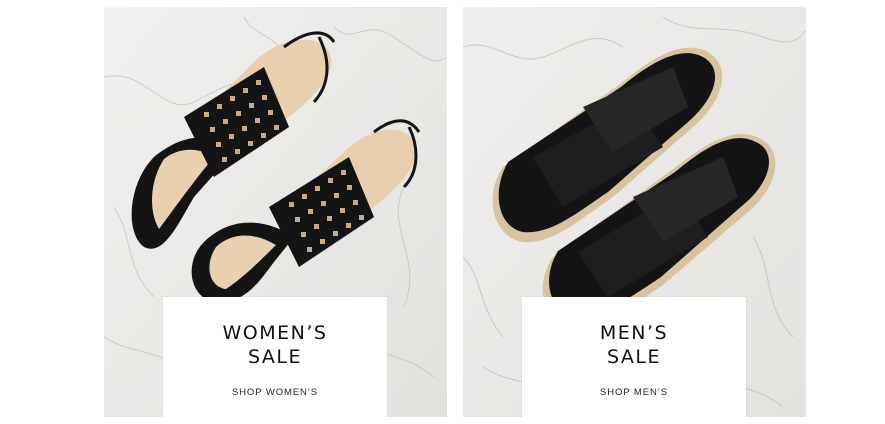  I want to click on mens-title-line2: SALE, so click(633, 357).